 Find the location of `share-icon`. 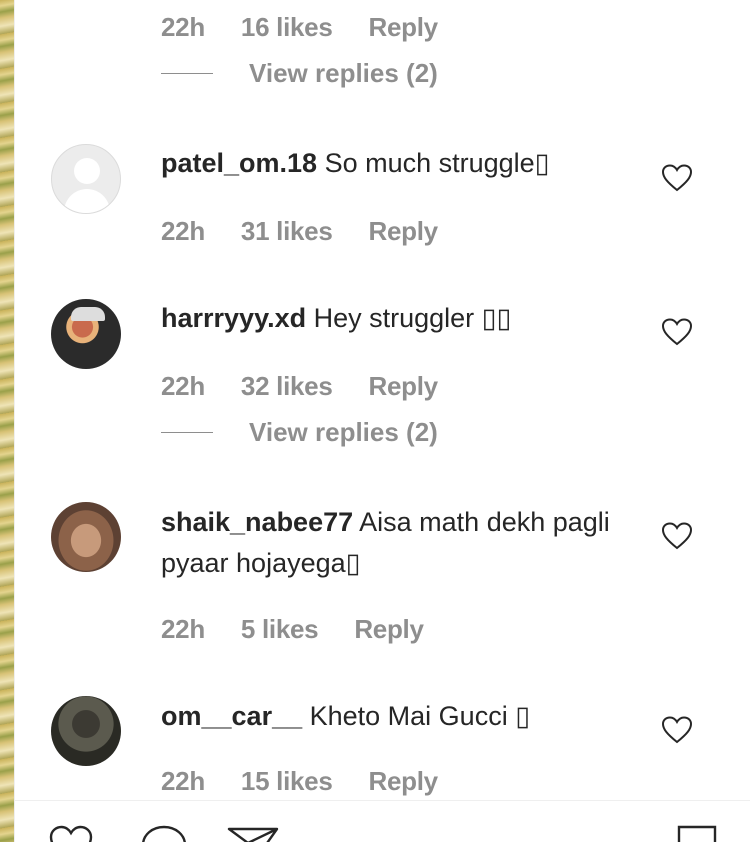

share-icon is located at coordinates (253, 833).